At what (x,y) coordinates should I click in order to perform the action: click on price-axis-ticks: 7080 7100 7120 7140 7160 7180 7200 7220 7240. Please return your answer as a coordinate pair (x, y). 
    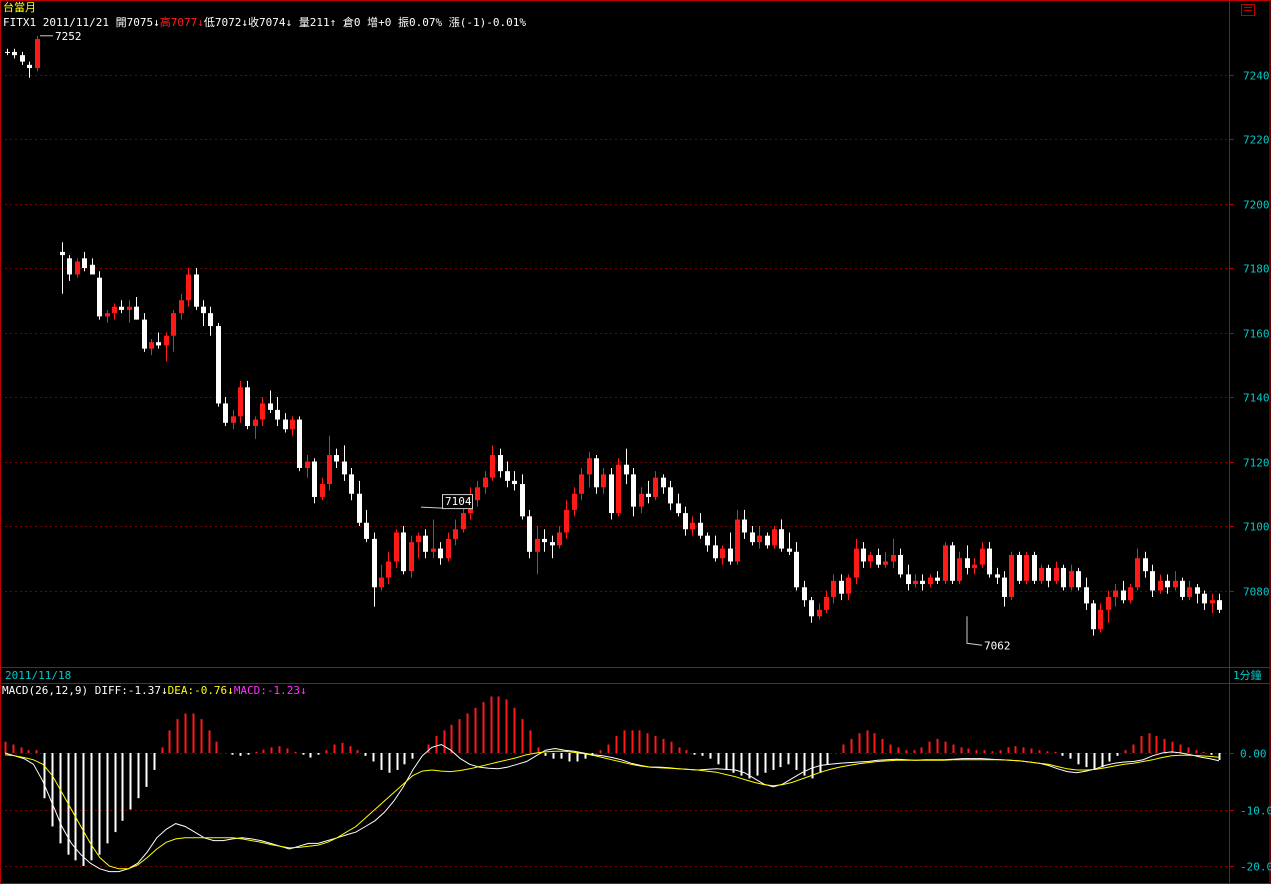
    Looking at the image, I should click on (1249, 334).